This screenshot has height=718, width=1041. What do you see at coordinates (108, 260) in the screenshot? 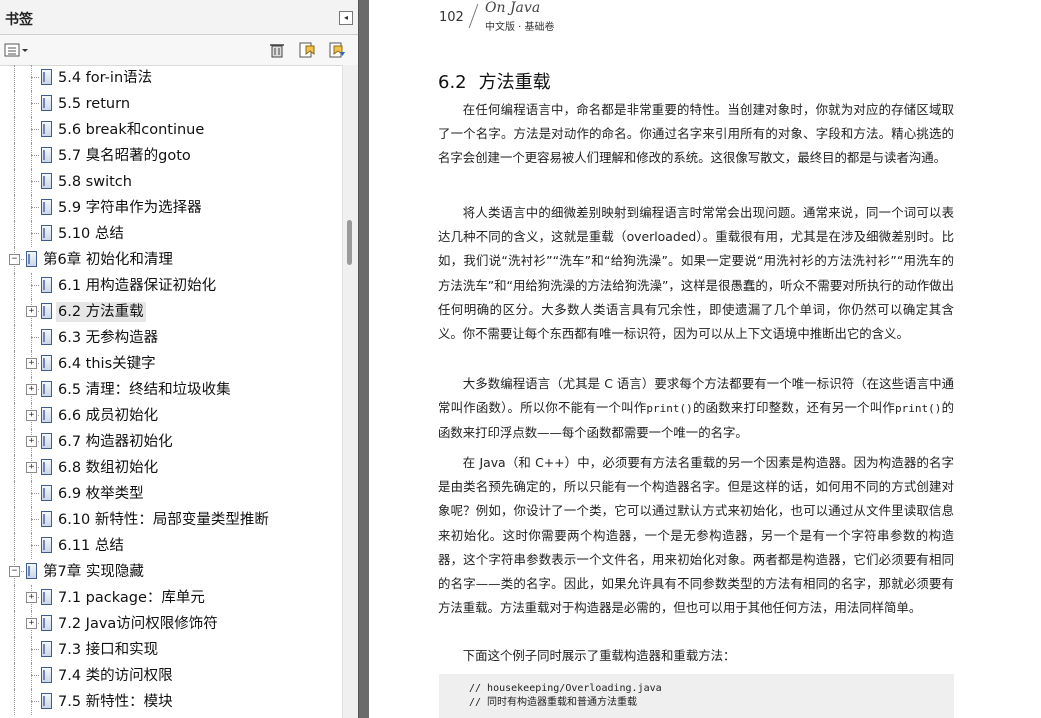
I see `bookmark-label: 第6章 初始化和清理` at bounding box center [108, 260].